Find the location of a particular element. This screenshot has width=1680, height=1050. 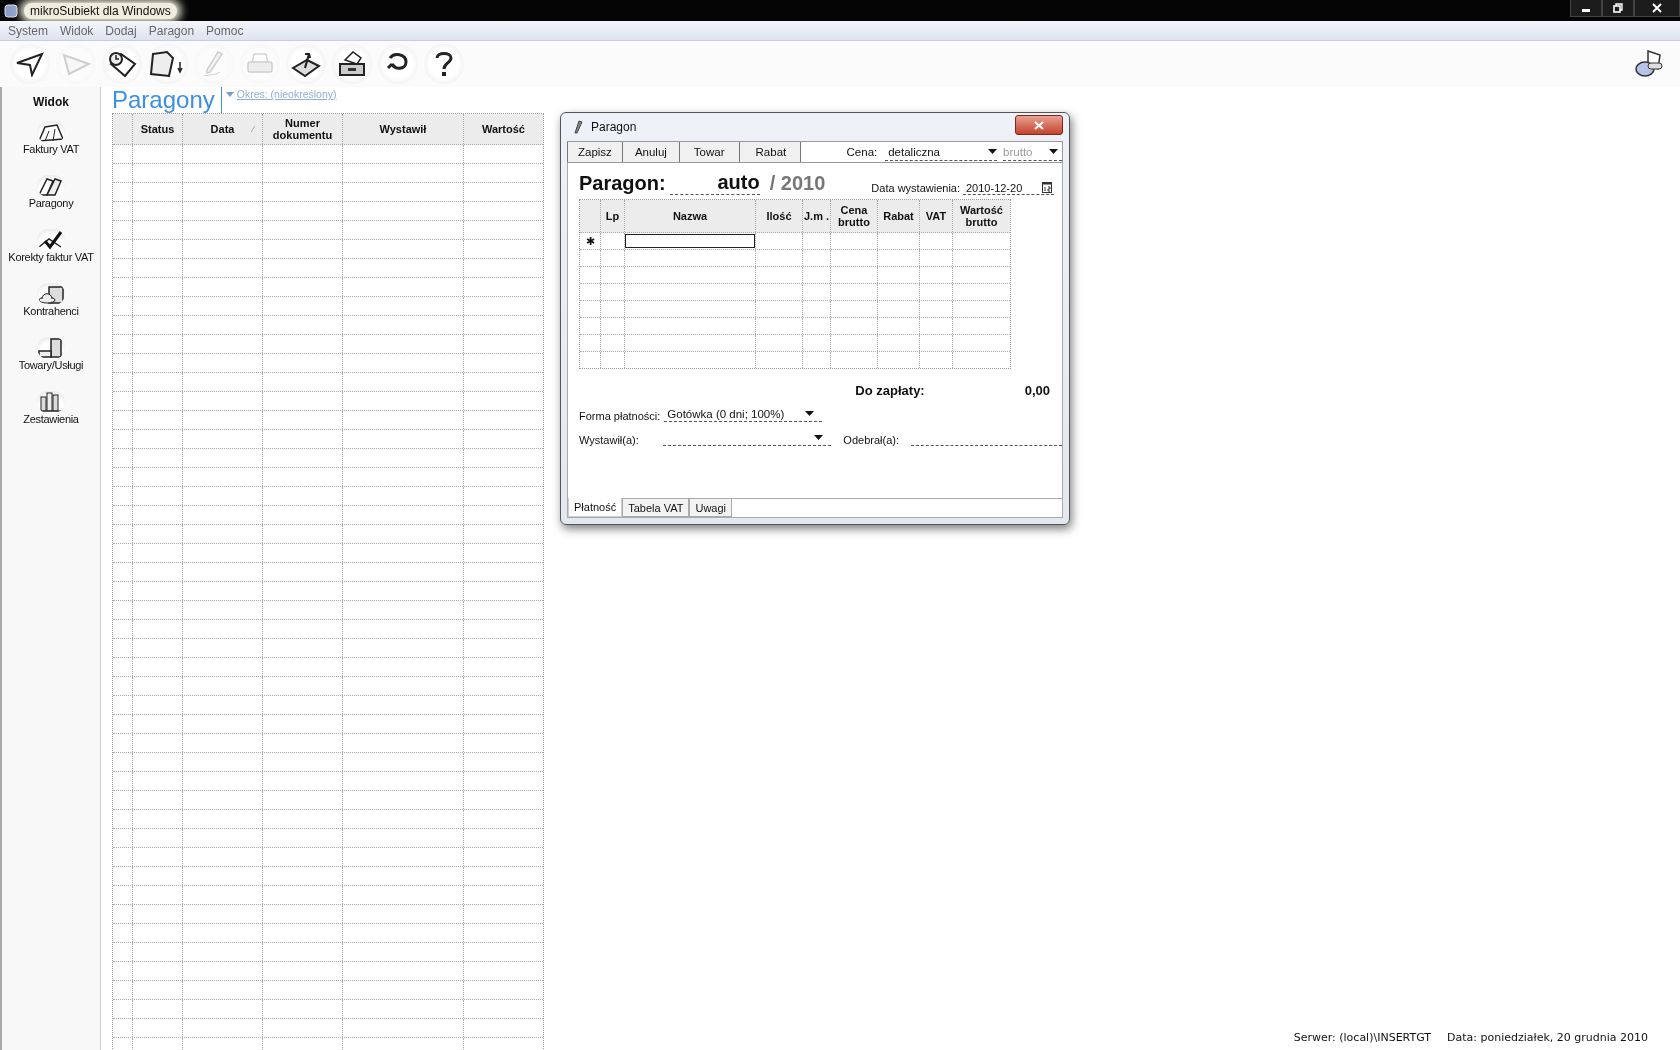

new-row-marker: ✱ is located at coordinates (590, 241).